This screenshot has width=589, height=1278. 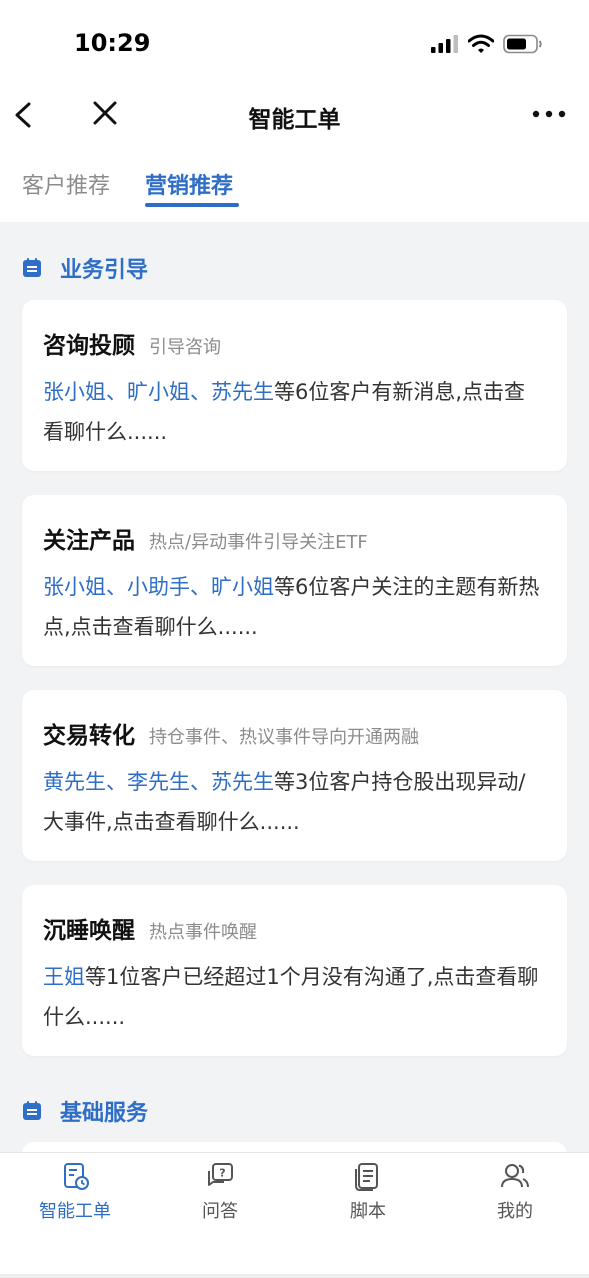 I want to click on section-basic-service: 基础服务, so click(x=85, y=1111).